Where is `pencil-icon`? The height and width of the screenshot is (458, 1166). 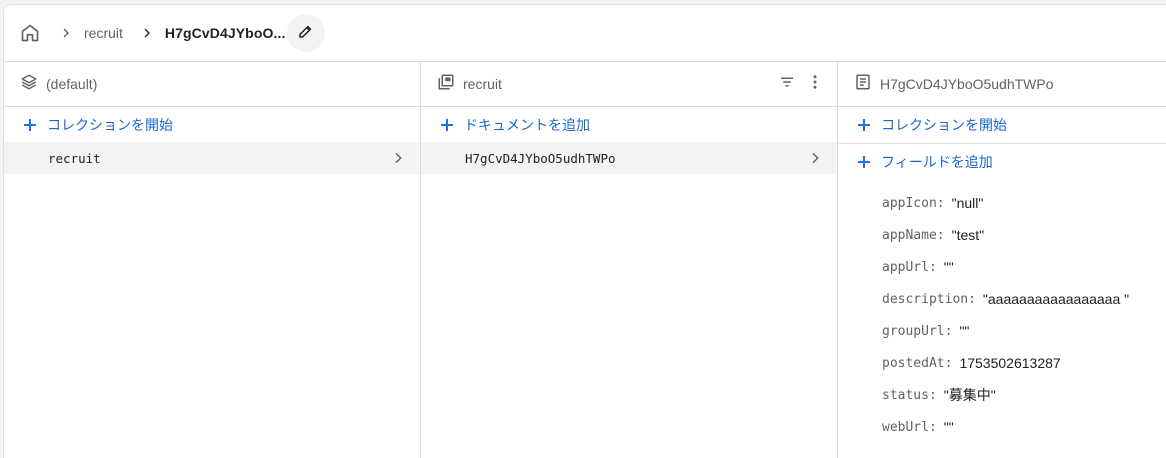
pencil-icon is located at coordinates (306, 33).